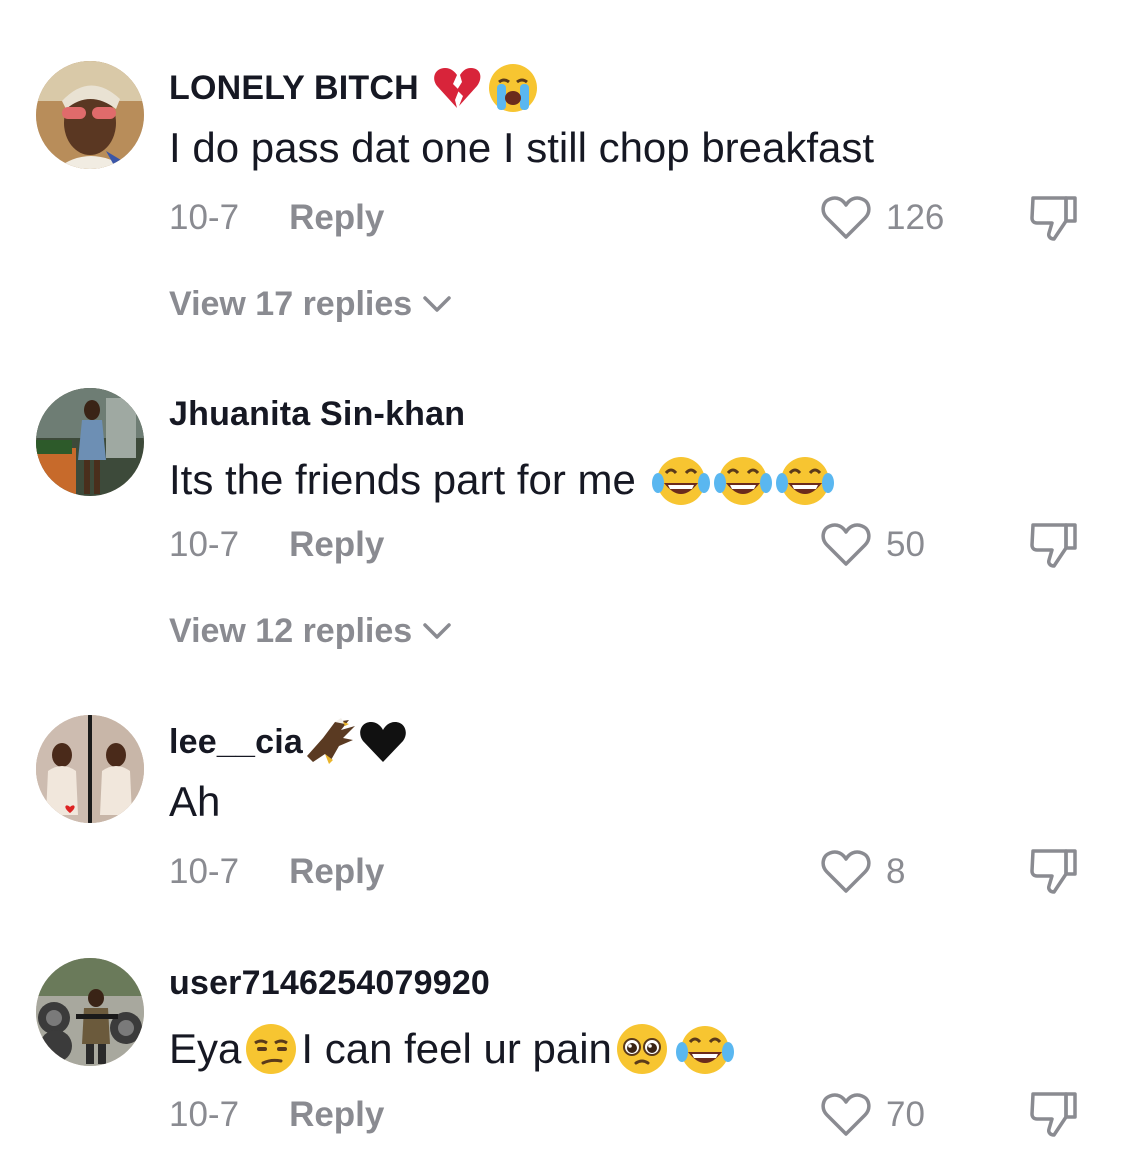 The image size is (1125, 1167). I want to click on comment-text-content: Ah, so click(195, 801).